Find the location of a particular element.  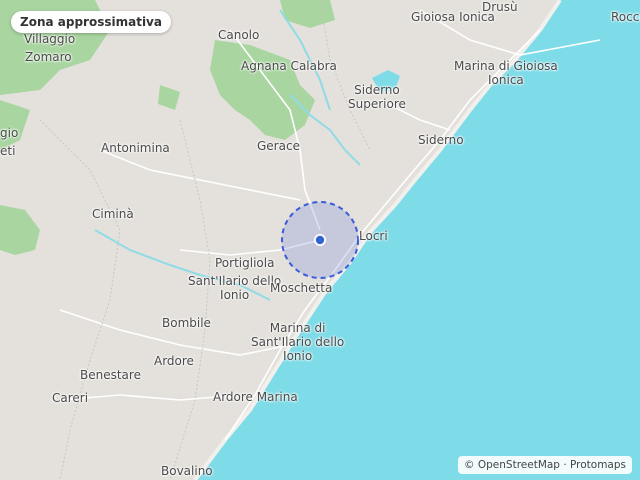

place-label-benestare: Benestare is located at coordinates (110, 375).